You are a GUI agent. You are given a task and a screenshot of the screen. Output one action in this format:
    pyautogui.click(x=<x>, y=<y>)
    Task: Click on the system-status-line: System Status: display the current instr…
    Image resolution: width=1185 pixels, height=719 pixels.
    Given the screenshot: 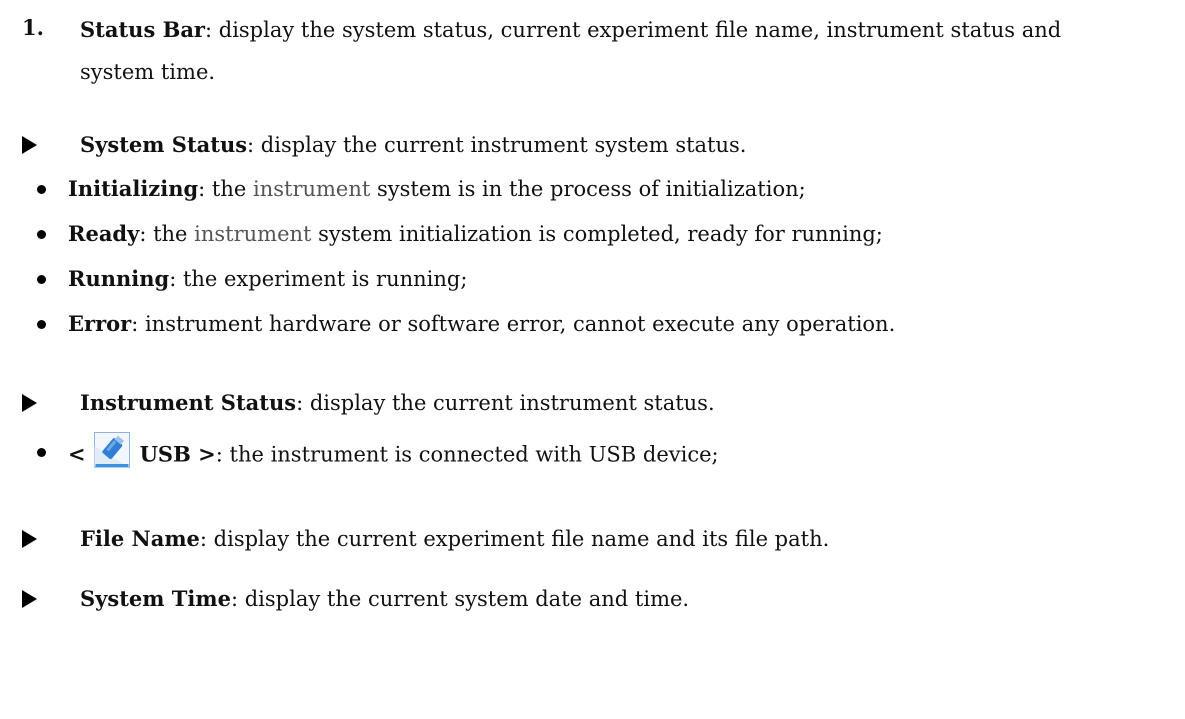 What is the action you would take?
    pyautogui.click(x=413, y=145)
    